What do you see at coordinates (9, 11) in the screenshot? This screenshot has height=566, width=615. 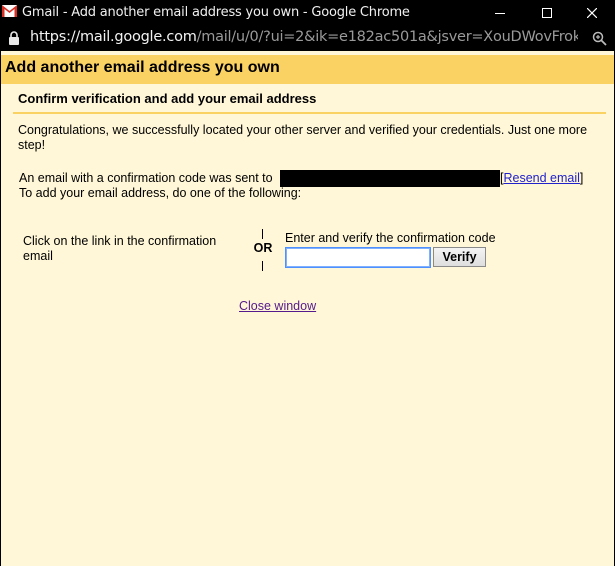 I see `gmail-icon` at bounding box center [9, 11].